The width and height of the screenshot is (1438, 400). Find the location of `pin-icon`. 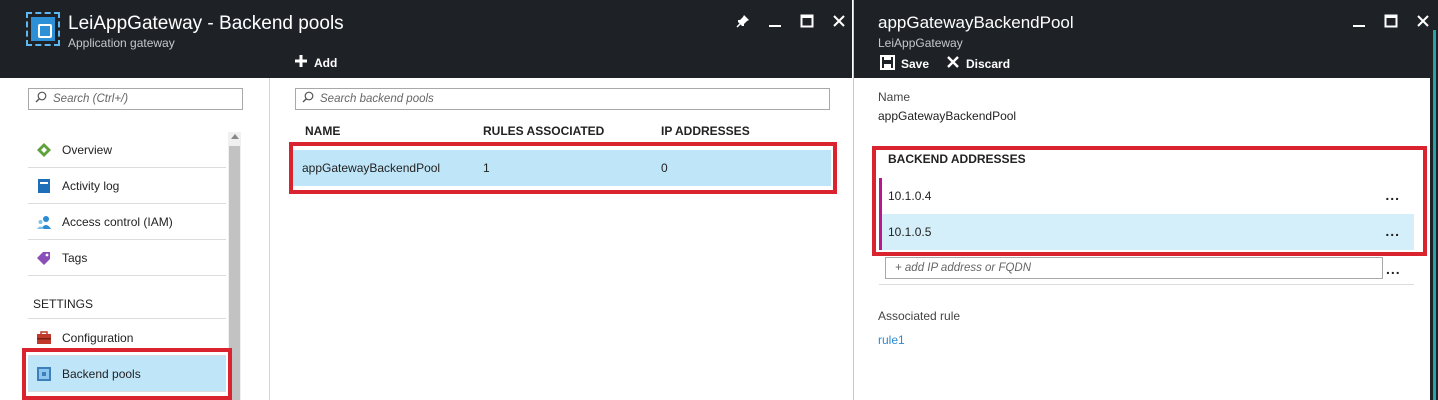

pin-icon is located at coordinates (743, 21).